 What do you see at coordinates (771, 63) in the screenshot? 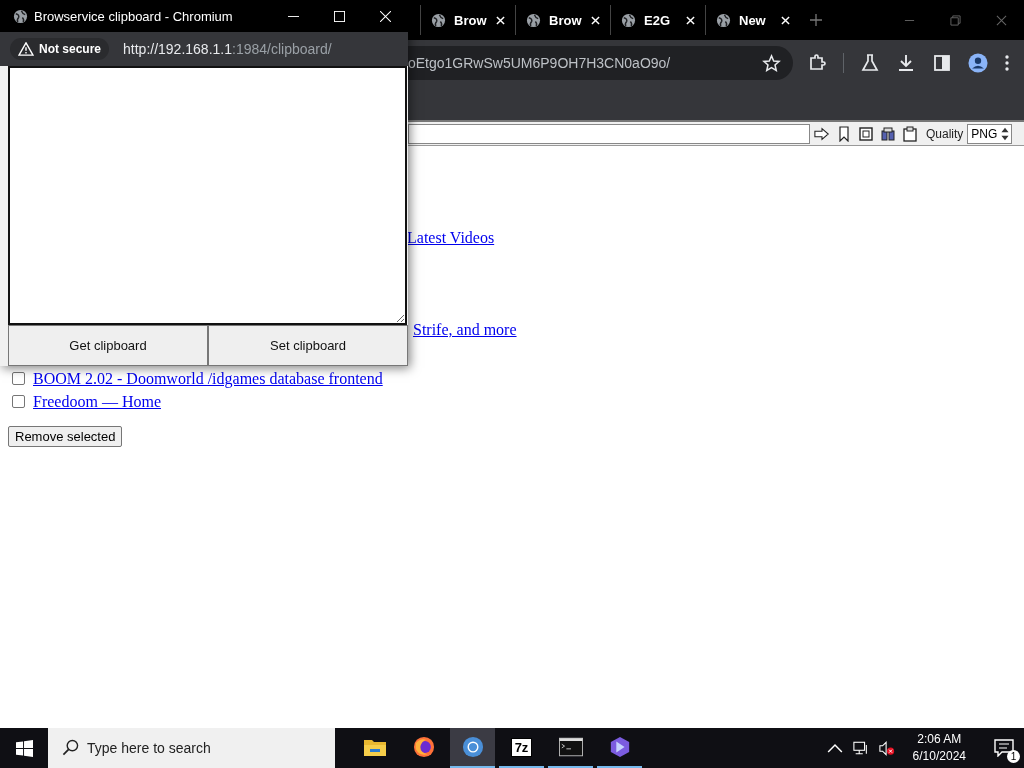
I see `star-icon` at bounding box center [771, 63].